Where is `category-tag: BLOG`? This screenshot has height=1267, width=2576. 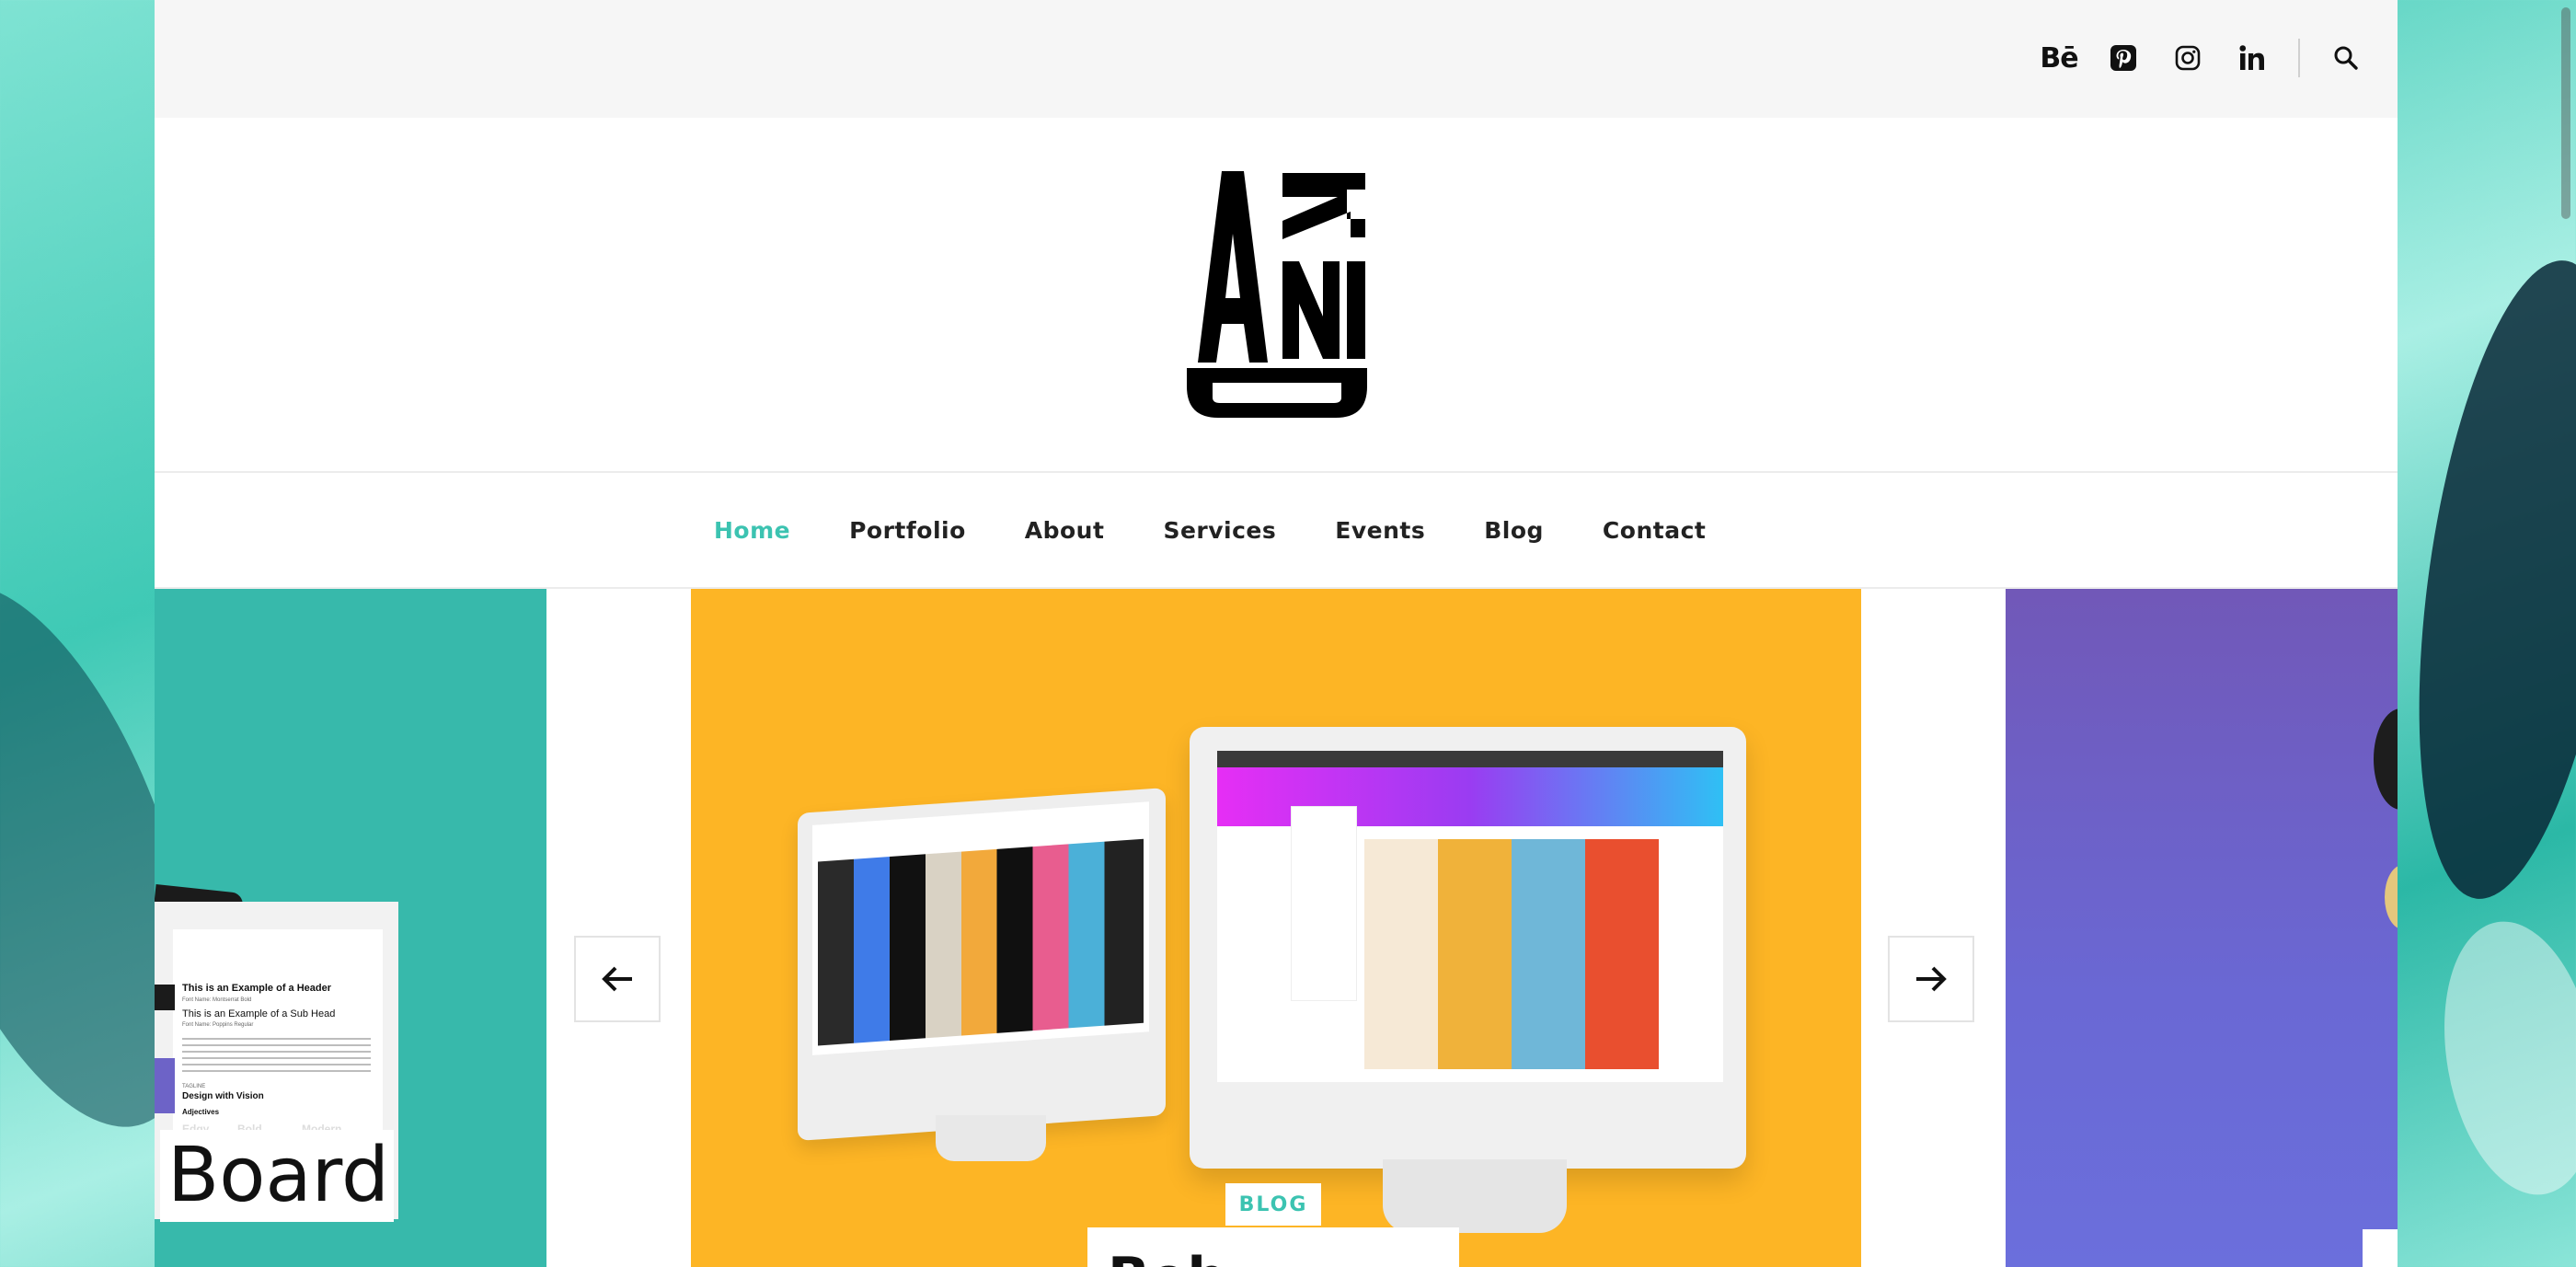 category-tag: BLOG is located at coordinates (1273, 1204).